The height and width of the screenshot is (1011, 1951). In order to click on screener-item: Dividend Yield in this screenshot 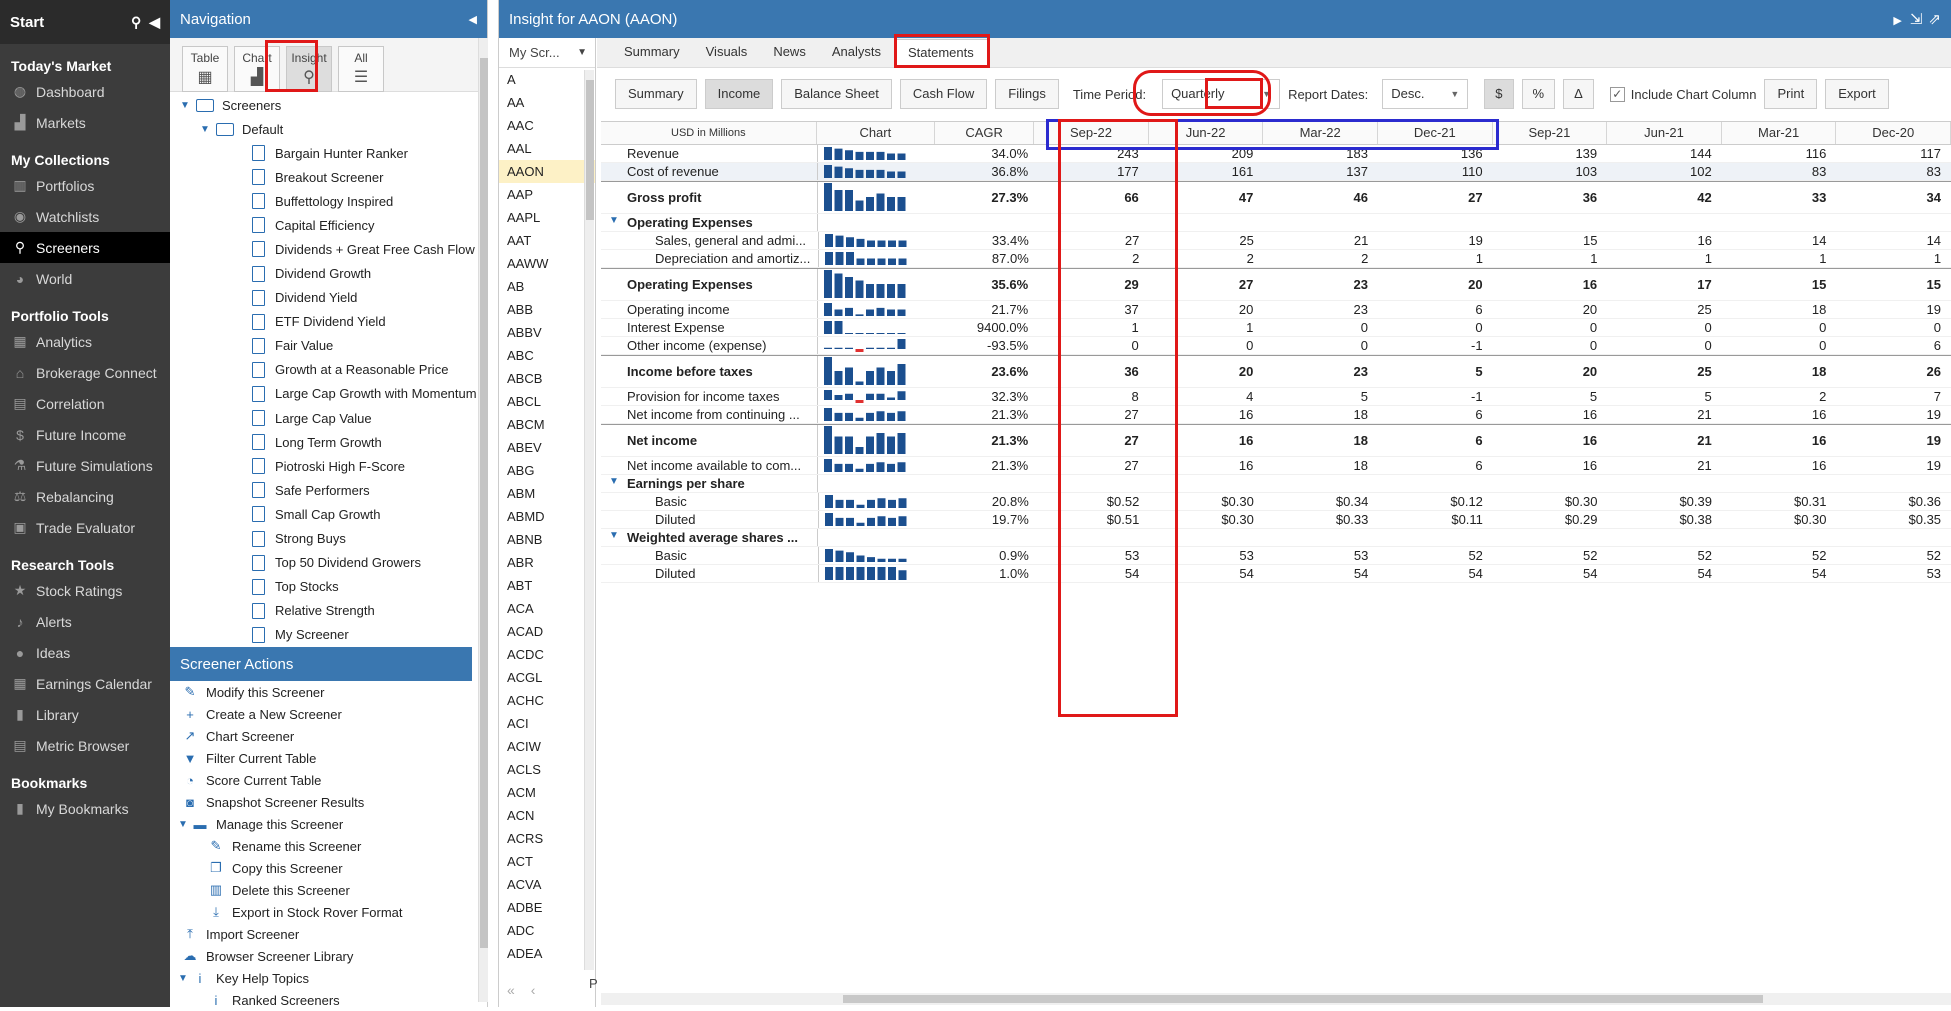, I will do `click(324, 298)`.